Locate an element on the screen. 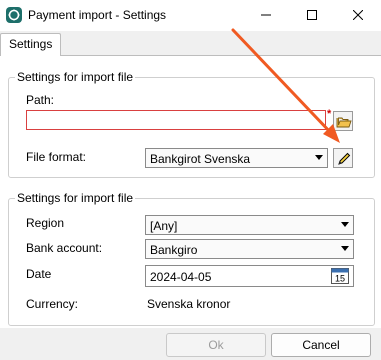 This screenshot has width=381, height=360. region-value: [Any] is located at coordinates (164, 226).